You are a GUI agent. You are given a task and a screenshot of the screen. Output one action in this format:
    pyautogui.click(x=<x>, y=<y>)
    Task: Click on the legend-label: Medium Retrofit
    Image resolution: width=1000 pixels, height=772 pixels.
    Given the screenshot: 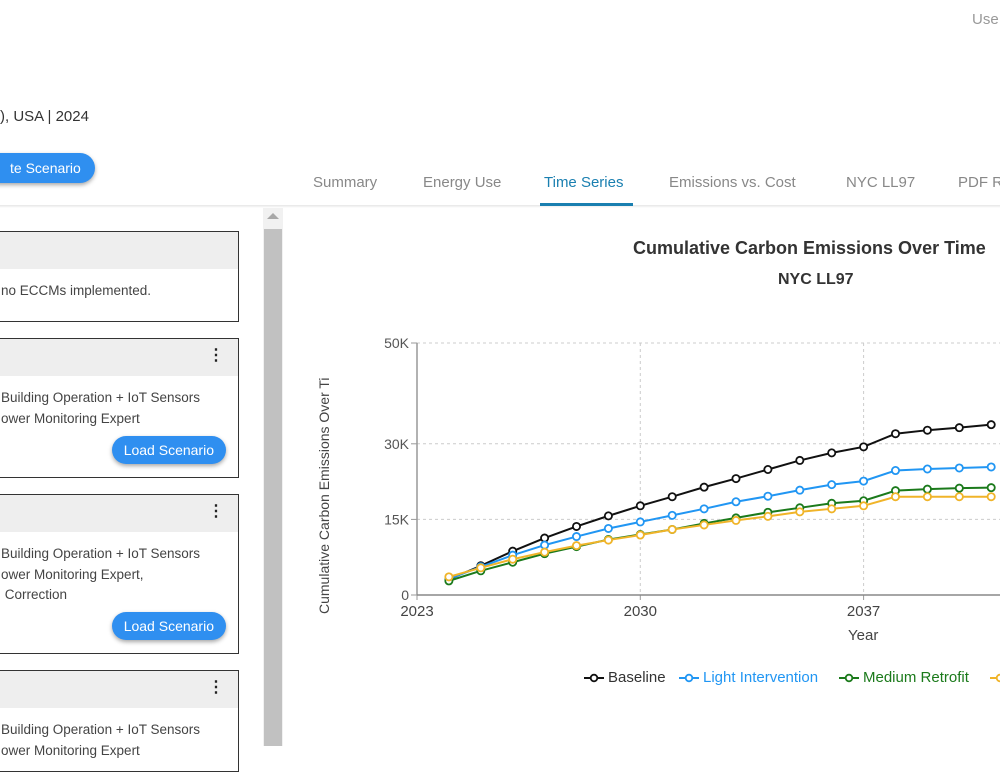 What is the action you would take?
    pyautogui.click(x=916, y=677)
    